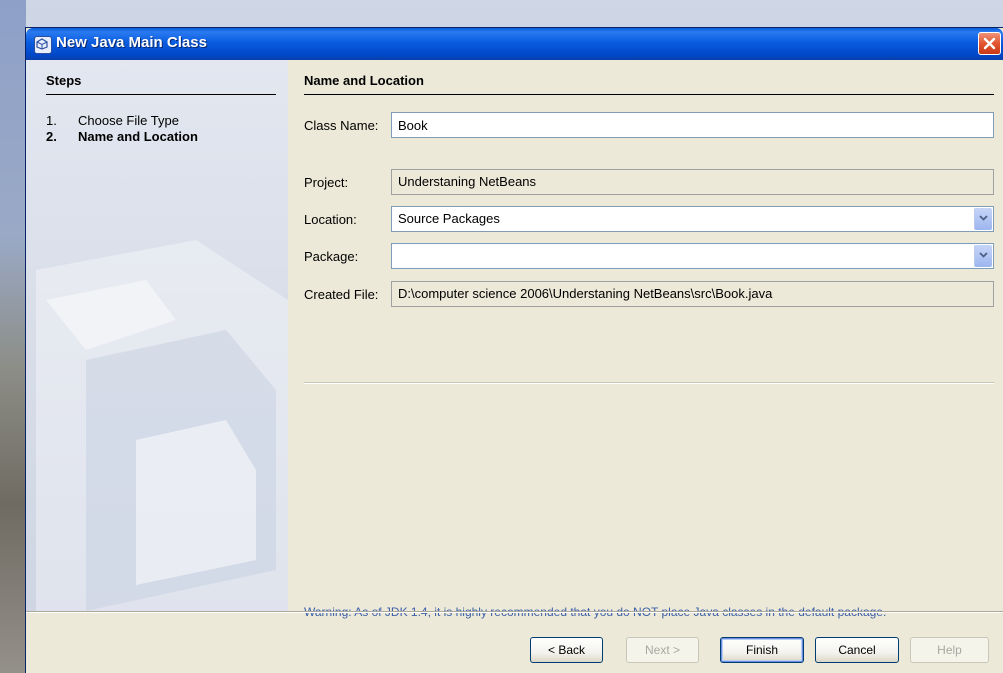 Image resolution: width=1003 pixels, height=673 pixels. I want to click on close-icon, so click(989, 43).